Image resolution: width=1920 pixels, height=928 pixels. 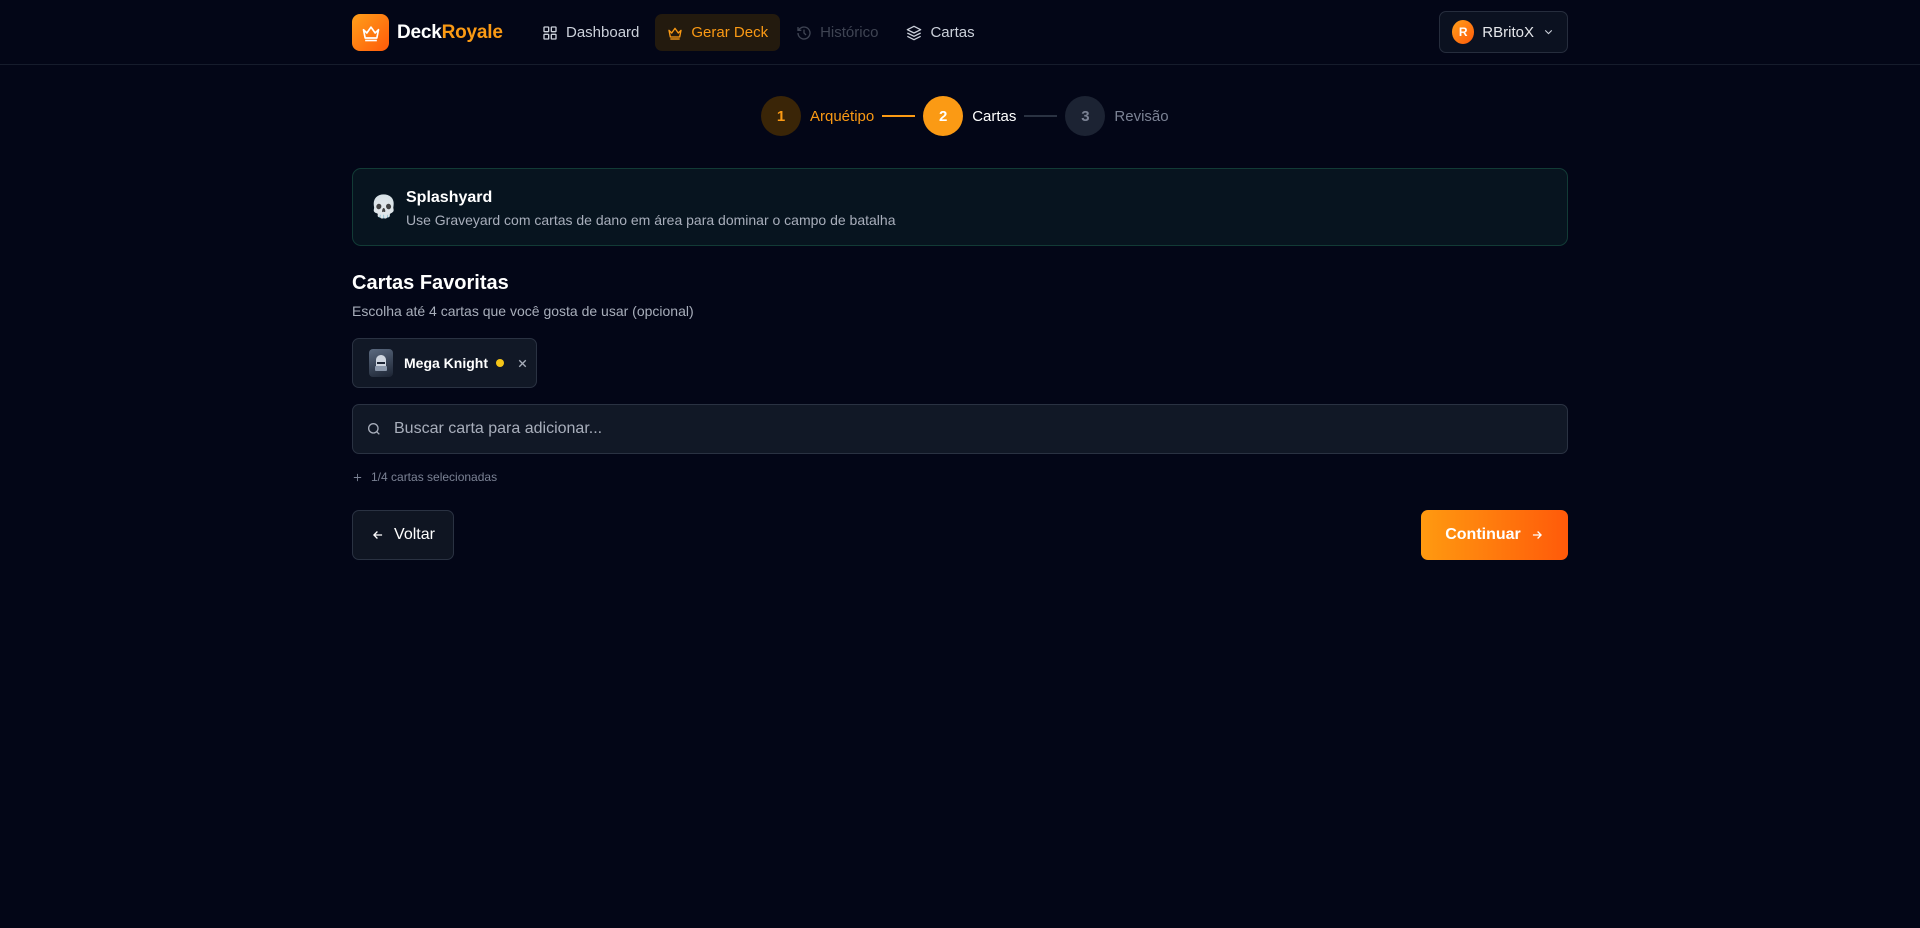 I want to click on arrow-right-icon, so click(x=1537, y=535).